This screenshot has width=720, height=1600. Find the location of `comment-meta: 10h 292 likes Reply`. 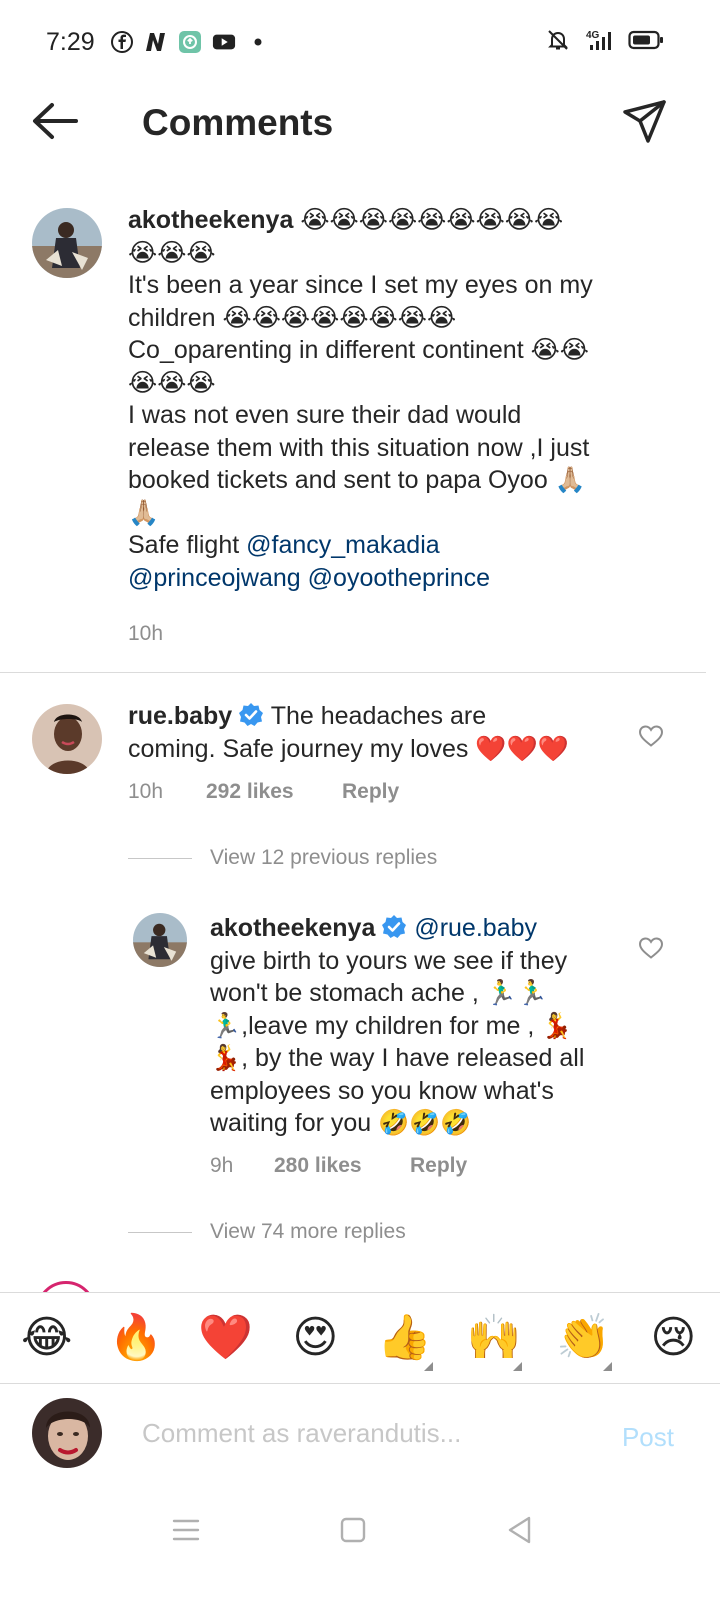

comment-meta: 10h 292 likes Reply is located at coordinates (263, 792).